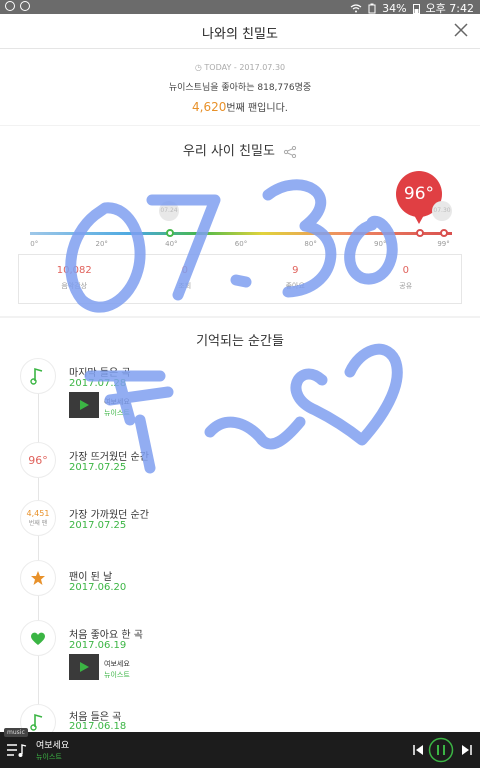 The image size is (480, 768). What do you see at coordinates (442, 211) in the screenshot?
I see `ghost-marker: 07.30` at bounding box center [442, 211].